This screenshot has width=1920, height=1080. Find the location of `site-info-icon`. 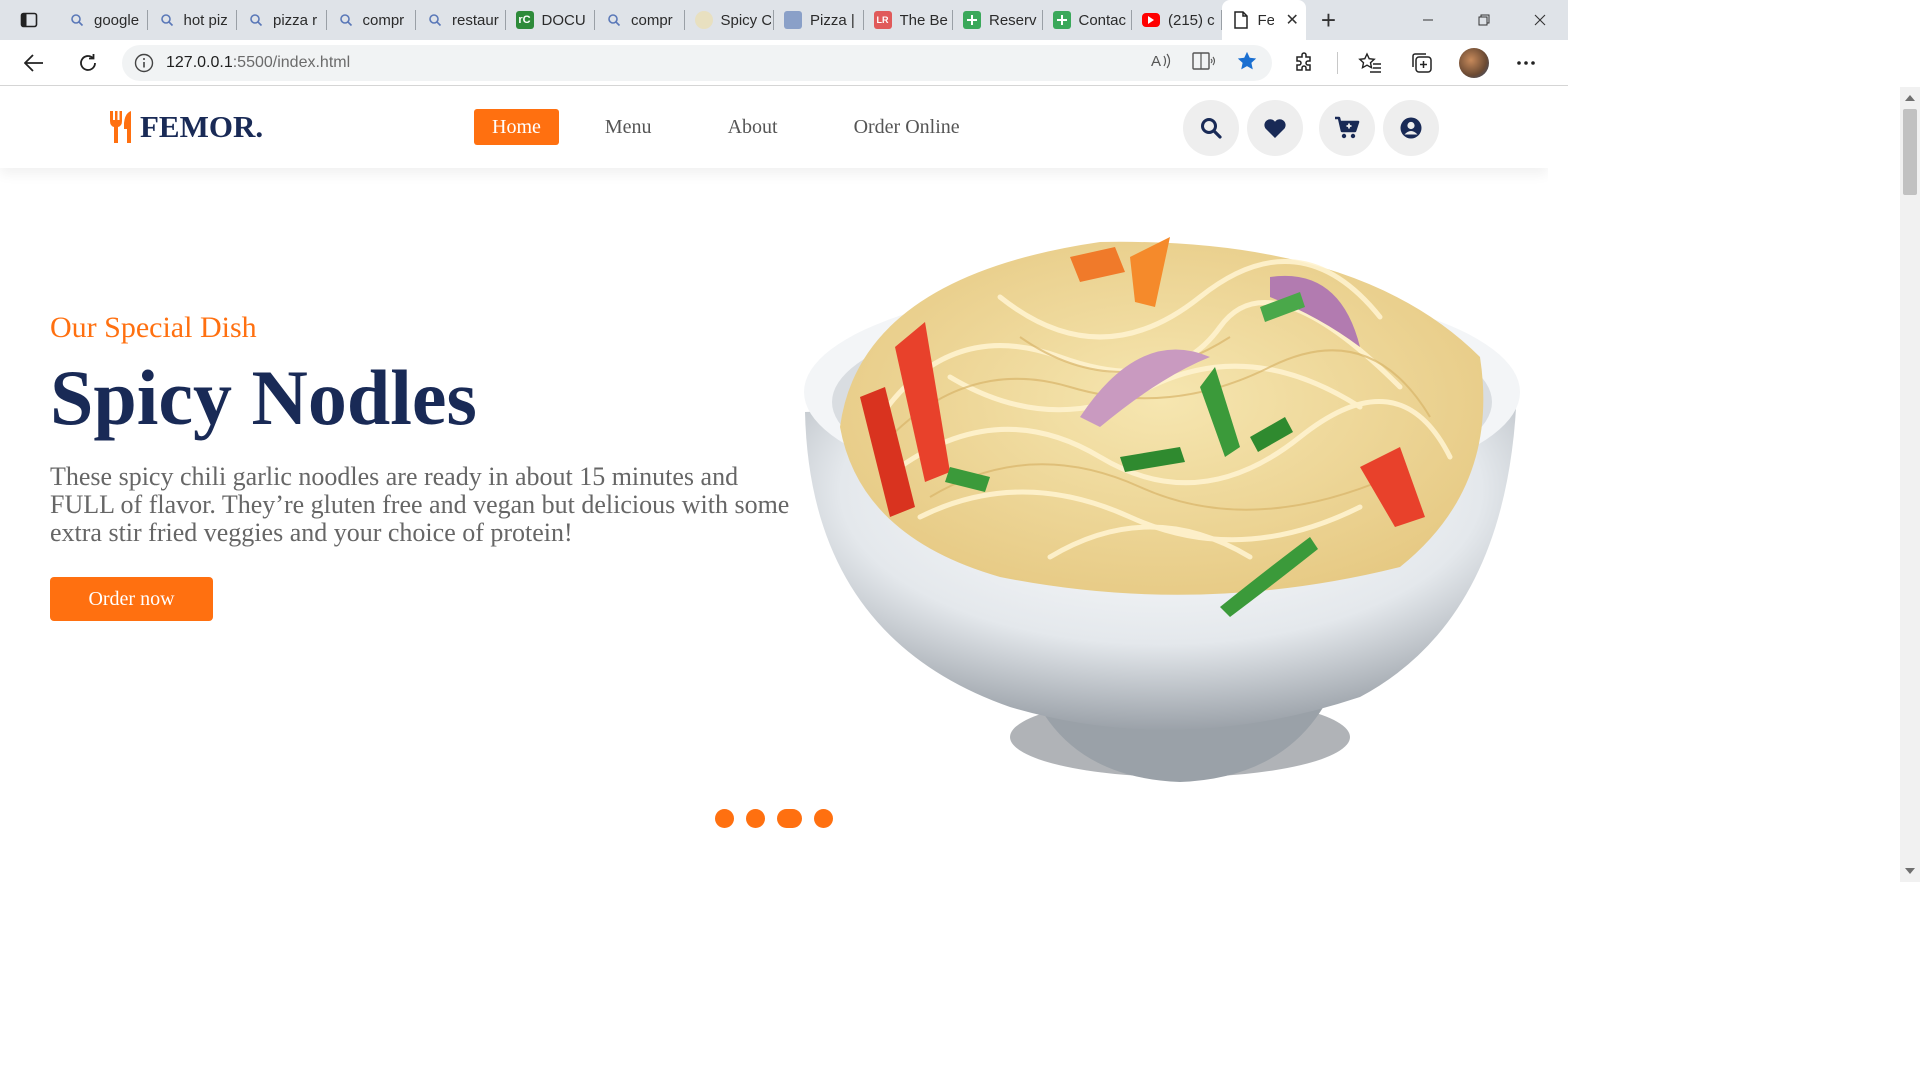

site-info-icon is located at coordinates (144, 63).